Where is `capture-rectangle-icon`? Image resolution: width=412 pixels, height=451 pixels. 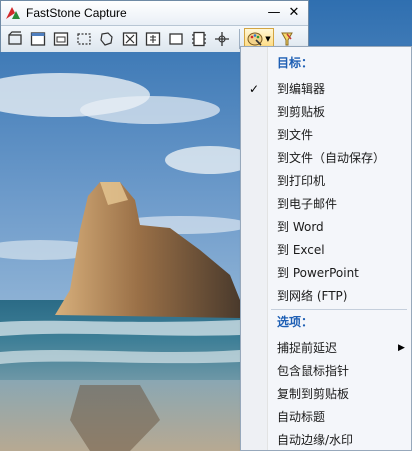
capture-rectangle-icon is located at coordinates (61, 39).